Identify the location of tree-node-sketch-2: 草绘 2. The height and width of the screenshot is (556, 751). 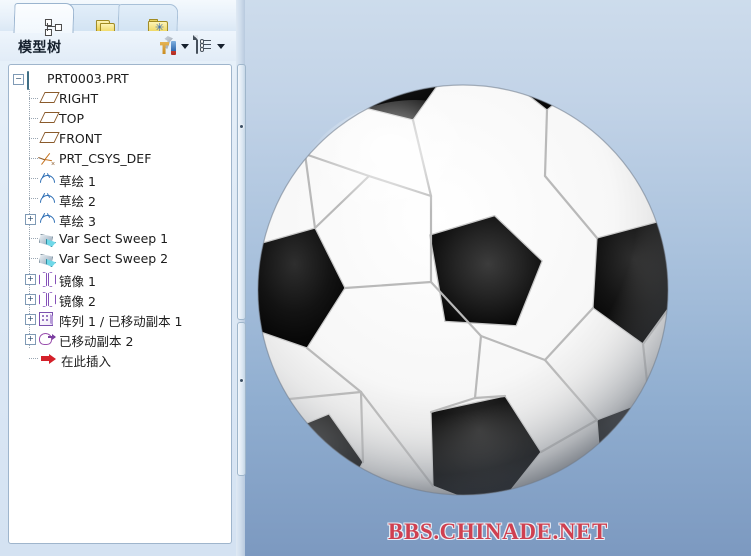
(120, 199).